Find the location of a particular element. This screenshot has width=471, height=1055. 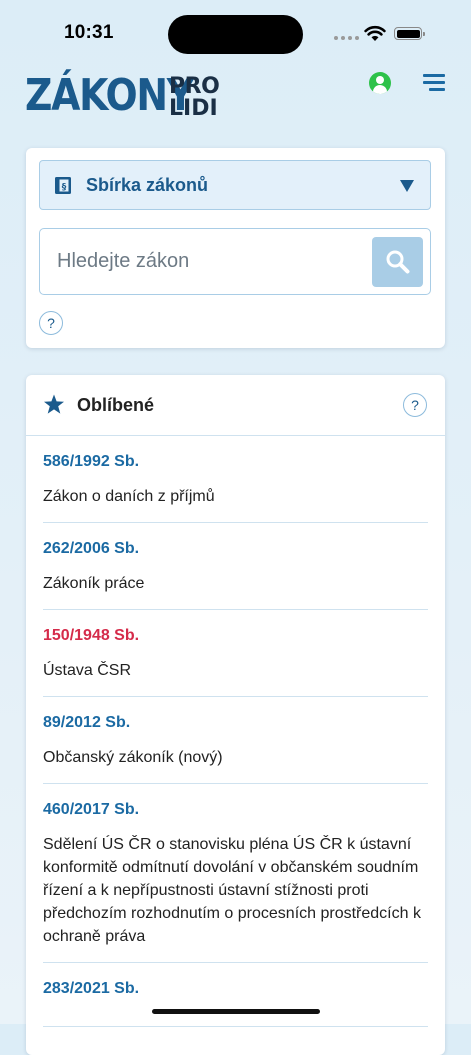

search-button is located at coordinates (397, 262).